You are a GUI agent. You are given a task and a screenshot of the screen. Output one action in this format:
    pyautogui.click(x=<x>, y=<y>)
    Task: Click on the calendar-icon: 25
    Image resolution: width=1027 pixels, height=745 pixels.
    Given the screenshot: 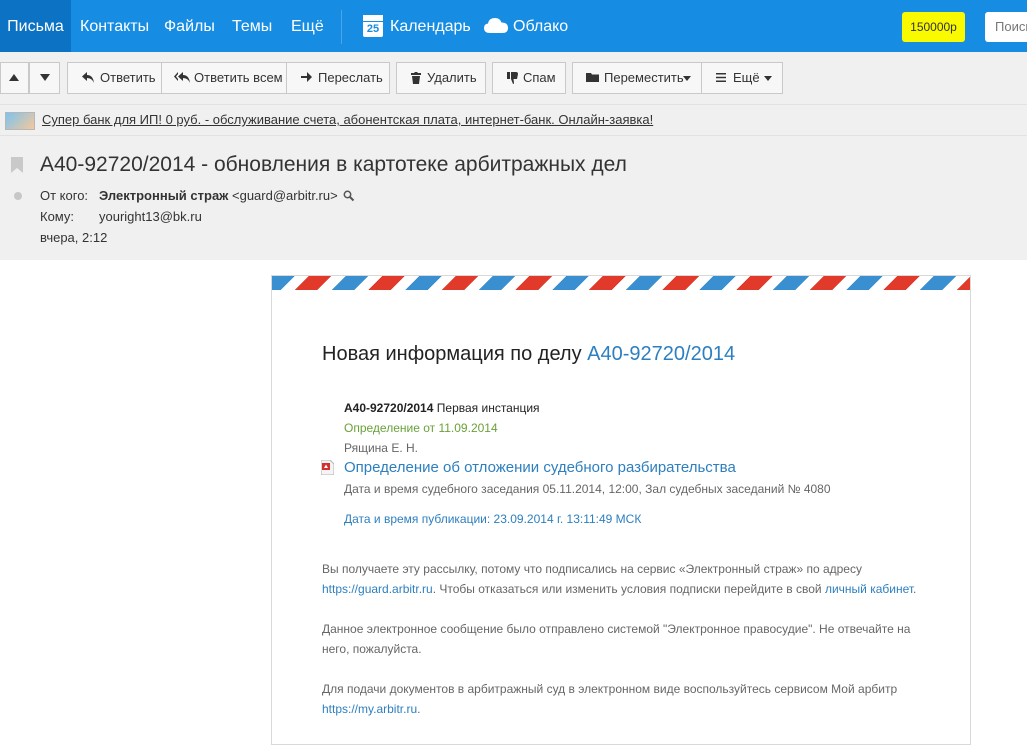 What is the action you would take?
    pyautogui.click(x=373, y=26)
    